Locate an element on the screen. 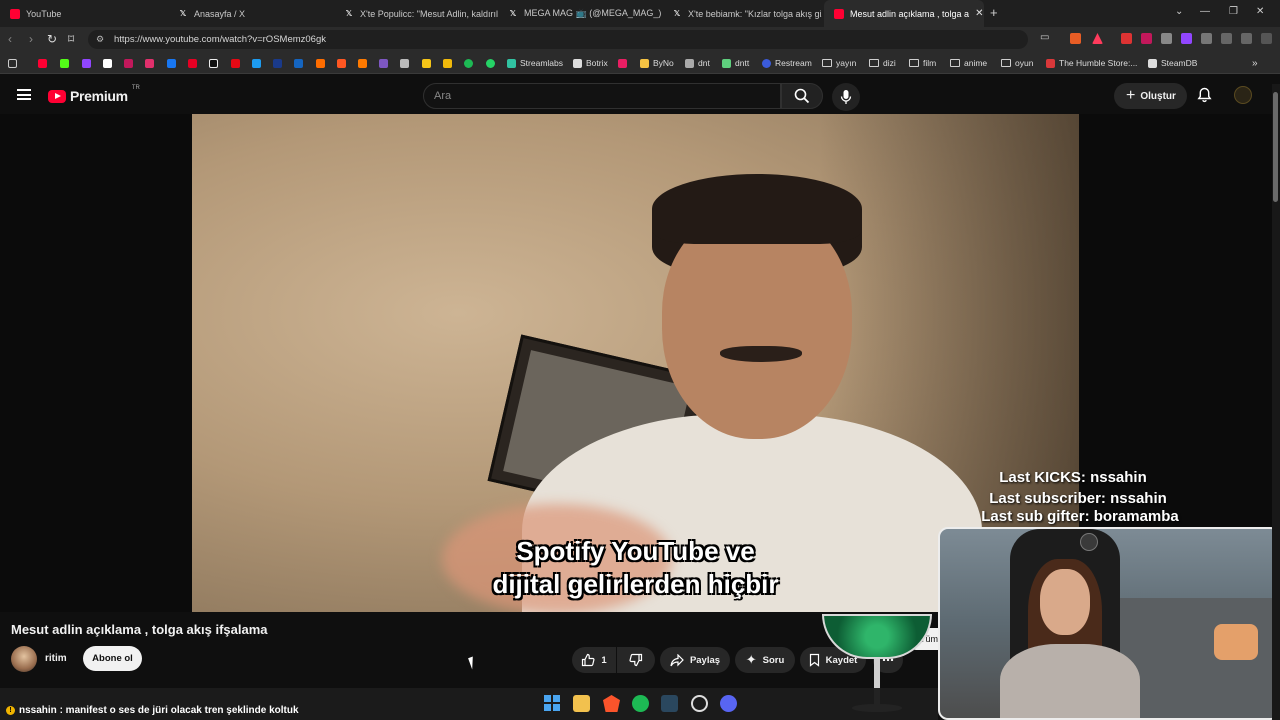  pinterest-bookmark-icon is located at coordinates (192, 63).